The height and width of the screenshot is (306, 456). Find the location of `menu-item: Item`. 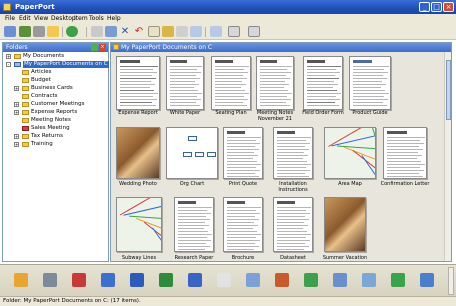

menu-item: Item is located at coordinates (81, 19).